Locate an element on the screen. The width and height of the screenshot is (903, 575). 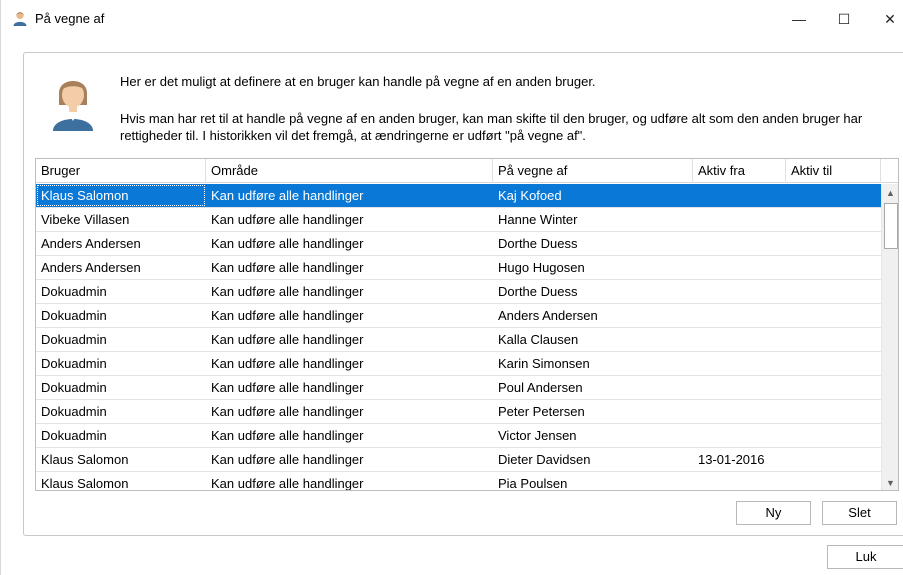
cell-paa-vegne-af: Dorthe Duess is located at coordinates (538, 243).